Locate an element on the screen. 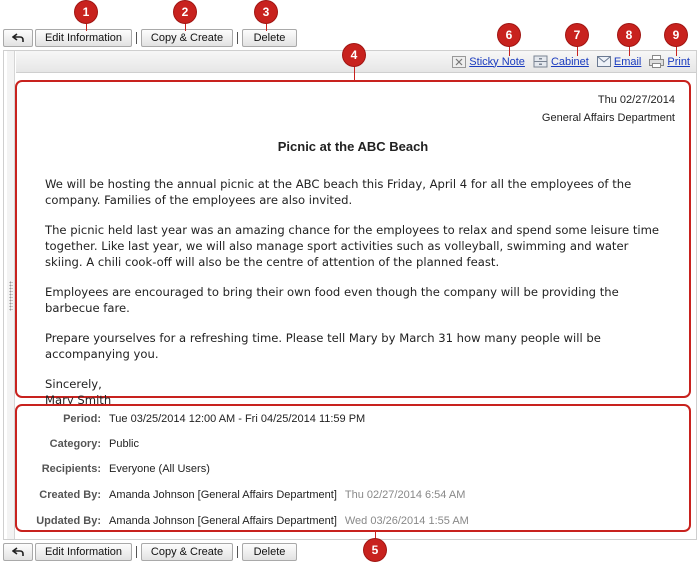 The height and width of the screenshot is (562, 700). cabinet-icon is located at coordinates (540, 61).